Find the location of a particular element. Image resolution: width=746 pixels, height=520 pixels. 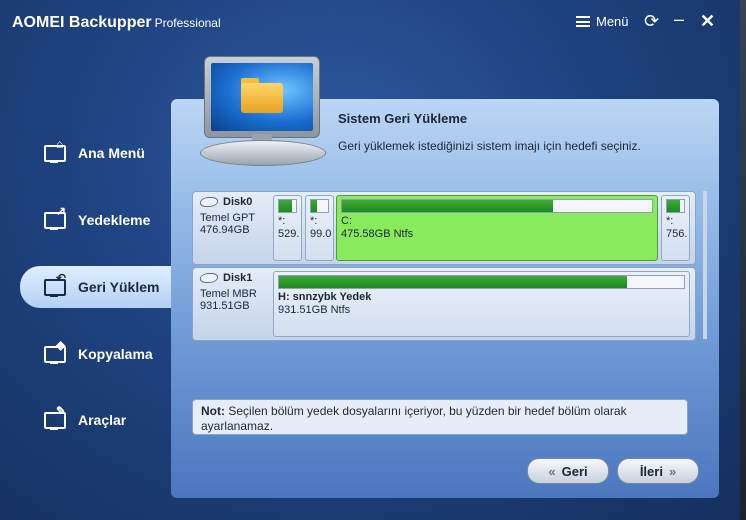

minimize-icon: – is located at coordinates (679, 19).